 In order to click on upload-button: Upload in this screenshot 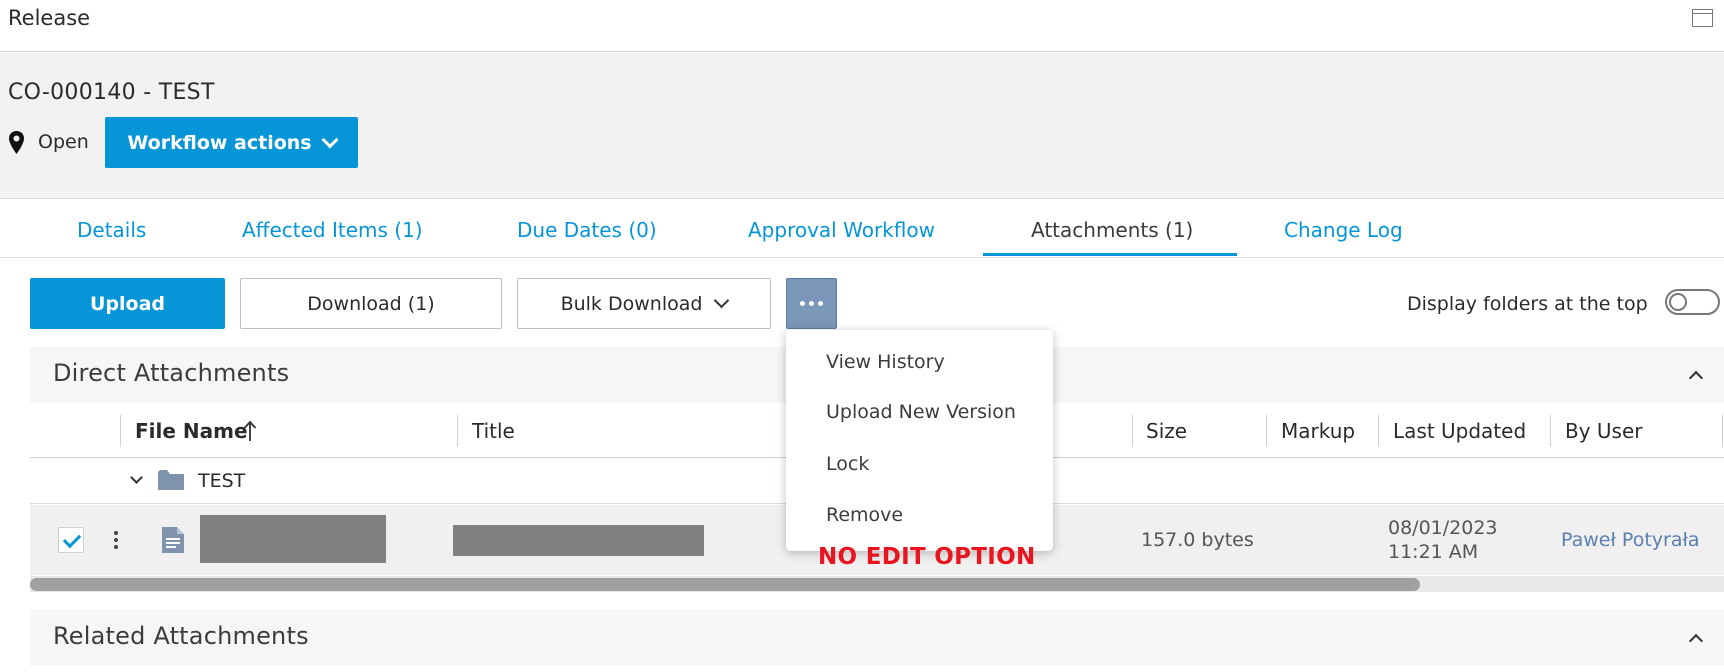, I will do `click(127, 303)`.